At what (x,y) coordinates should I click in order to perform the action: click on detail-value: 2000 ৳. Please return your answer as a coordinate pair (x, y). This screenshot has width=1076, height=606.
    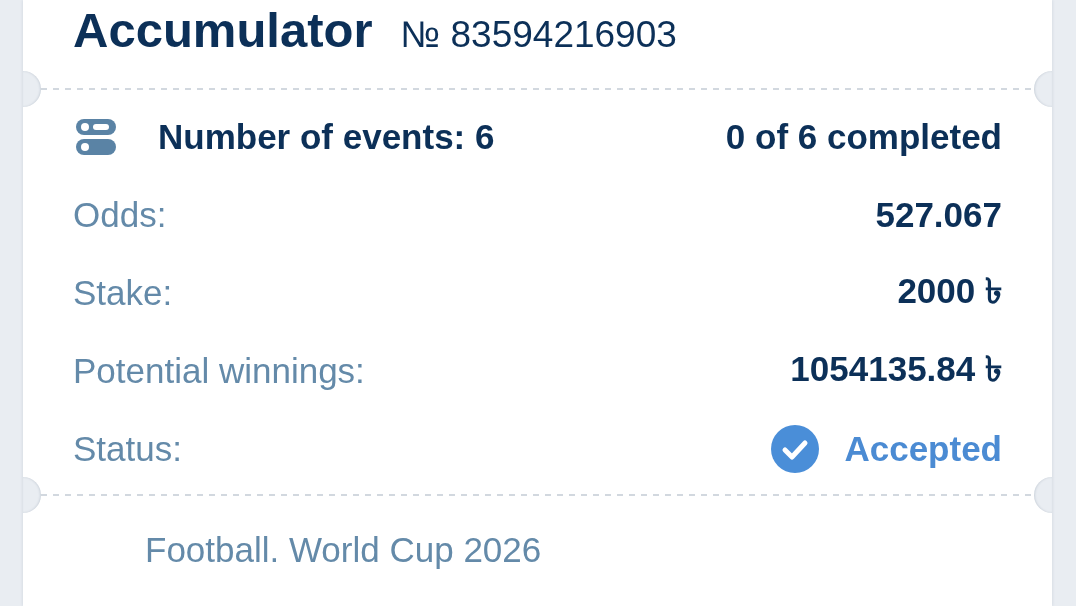
    Looking at the image, I should click on (949, 290).